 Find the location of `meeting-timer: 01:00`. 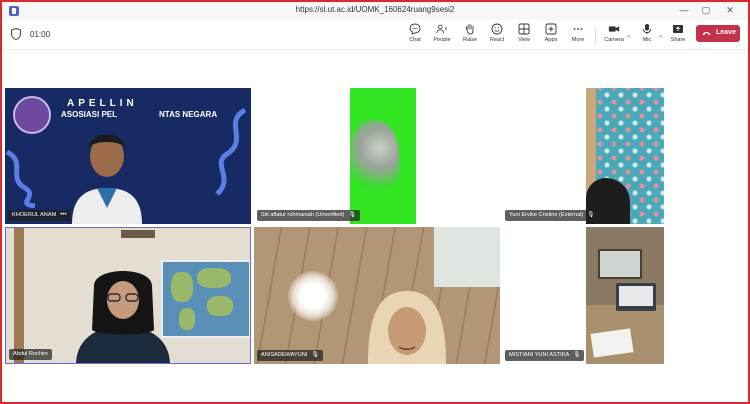

meeting-timer: 01:00 is located at coordinates (40, 34).